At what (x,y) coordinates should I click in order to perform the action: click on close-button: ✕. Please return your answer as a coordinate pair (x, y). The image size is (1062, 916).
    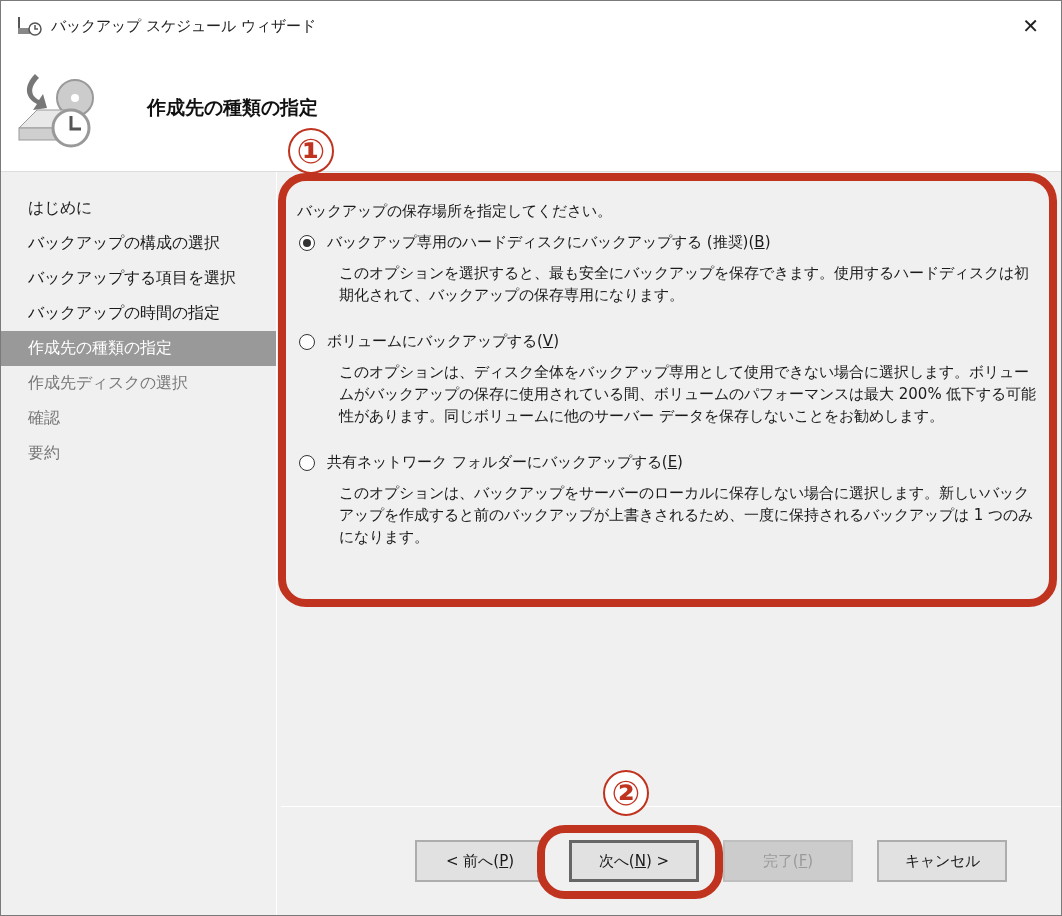
    Looking at the image, I should click on (1030, 26).